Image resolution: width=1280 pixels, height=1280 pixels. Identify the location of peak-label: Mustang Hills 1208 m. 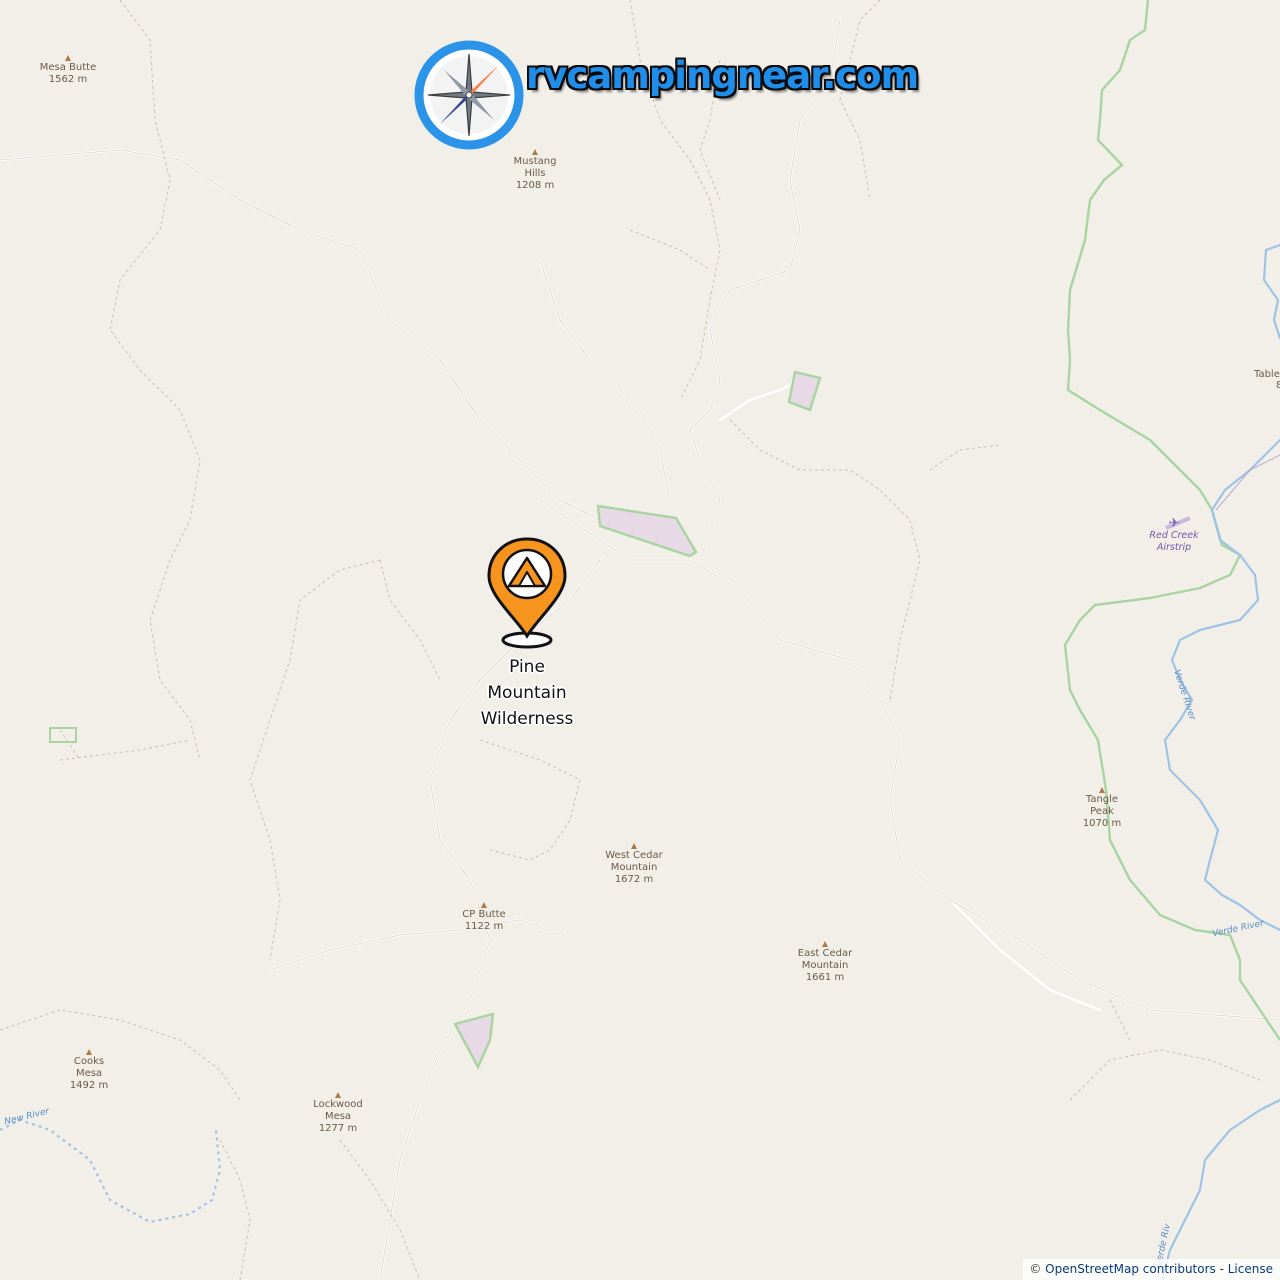
(535, 170).